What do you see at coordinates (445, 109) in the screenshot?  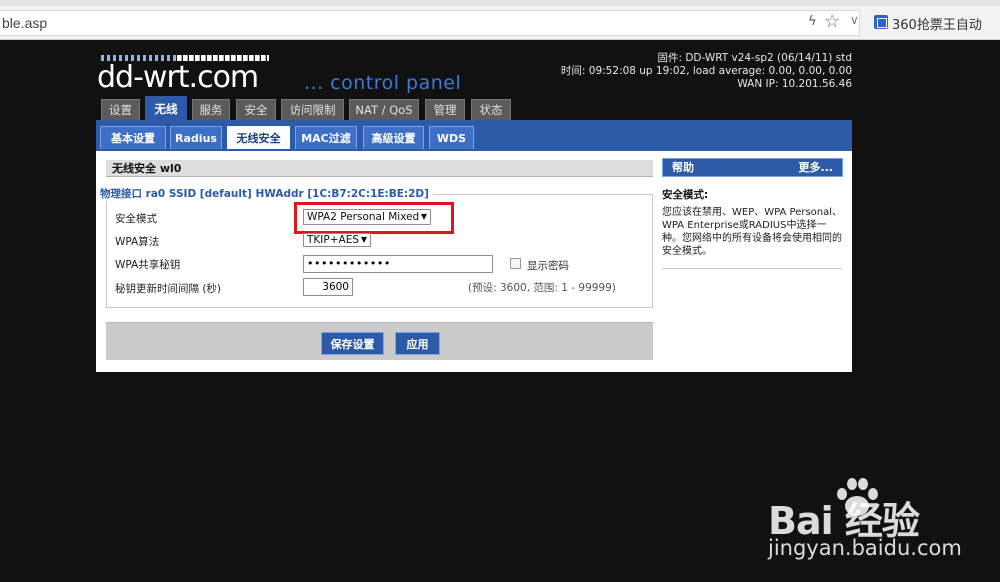 I see `tab-administration: 管理` at bounding box center [445, 109].